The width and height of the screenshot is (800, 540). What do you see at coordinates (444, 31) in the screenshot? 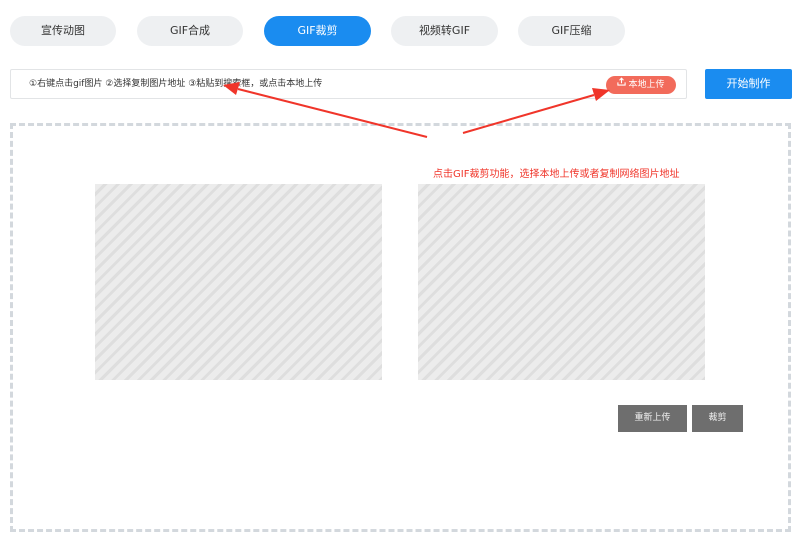
I see `tab-video-to-gif: 视频转GIF` at bounding box center [444, 31].